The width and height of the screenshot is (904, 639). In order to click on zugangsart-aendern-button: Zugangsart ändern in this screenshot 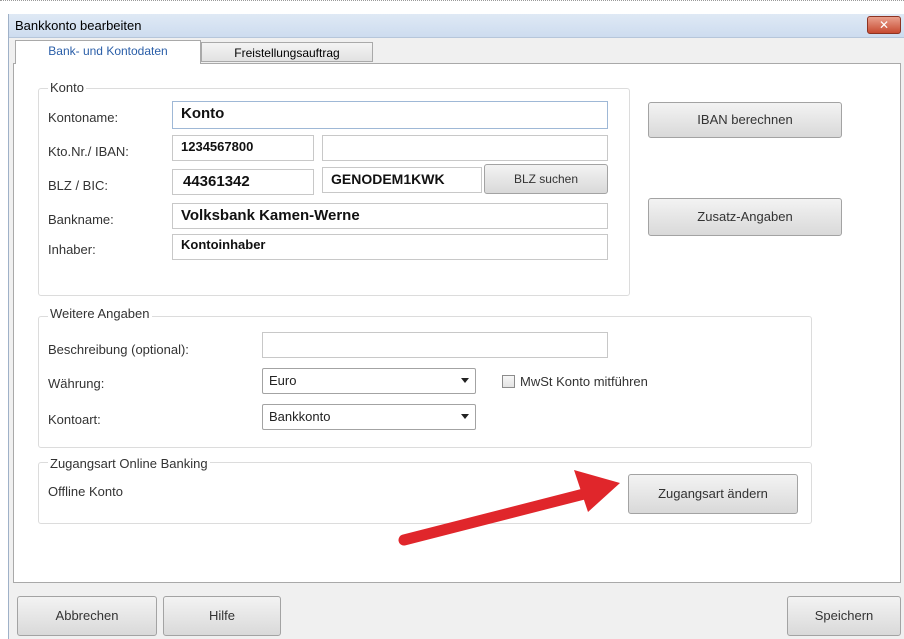, I will do `click(713, 494)`.